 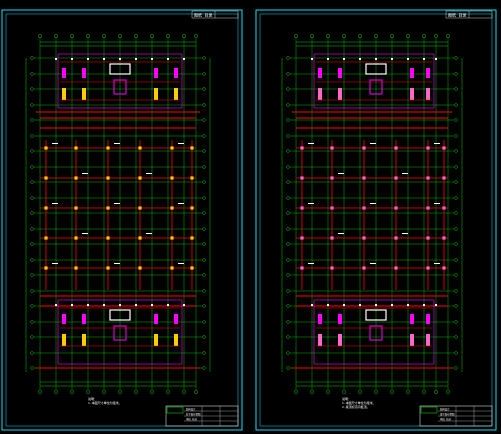 I want to click on title-block-row-text: 结构设计, so click(x=445, y=409).